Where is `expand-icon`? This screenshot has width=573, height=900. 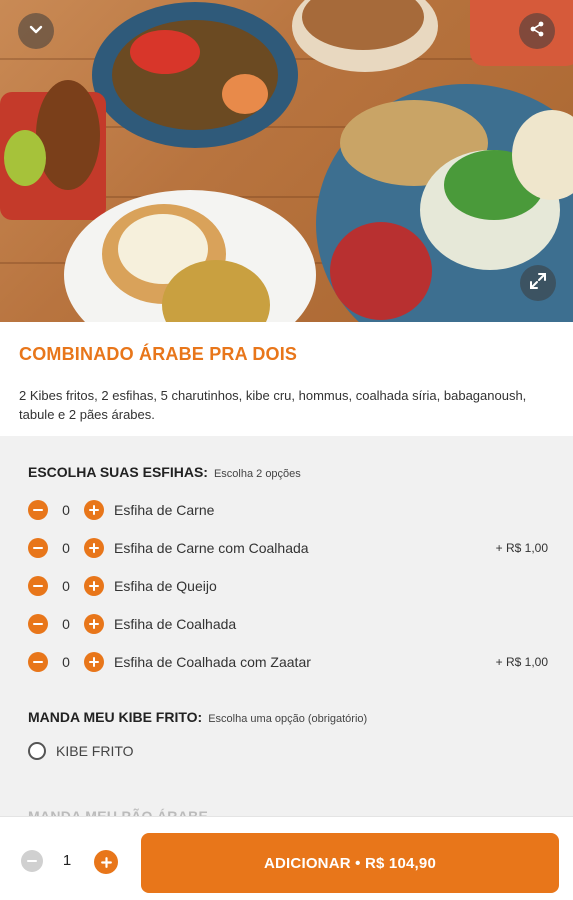 expand-icon is located at coordinates (538, 283).